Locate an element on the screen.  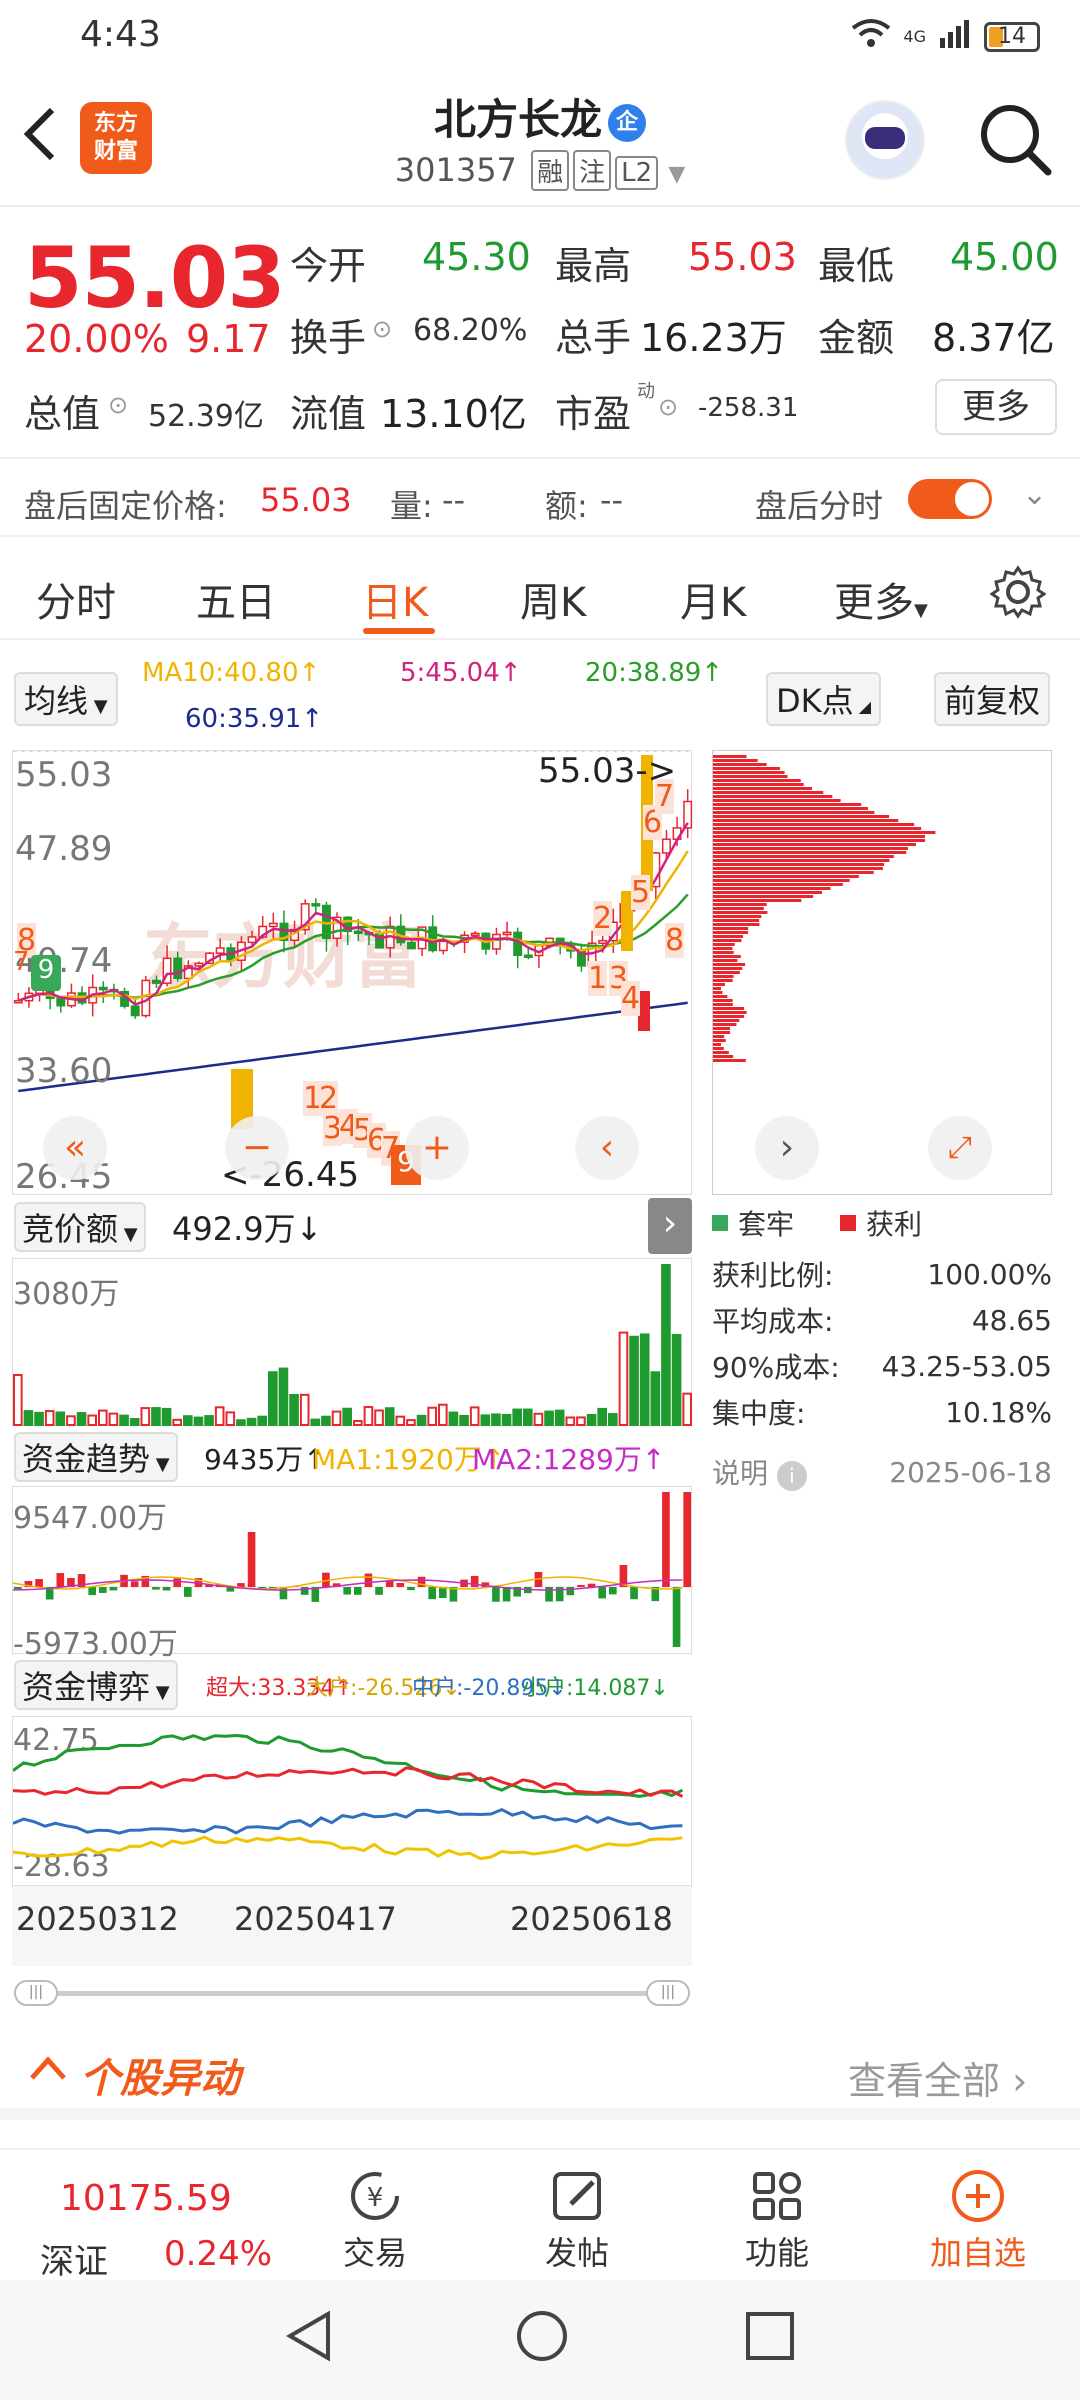
event-marker: 8 is located at coordinates (675, 940).